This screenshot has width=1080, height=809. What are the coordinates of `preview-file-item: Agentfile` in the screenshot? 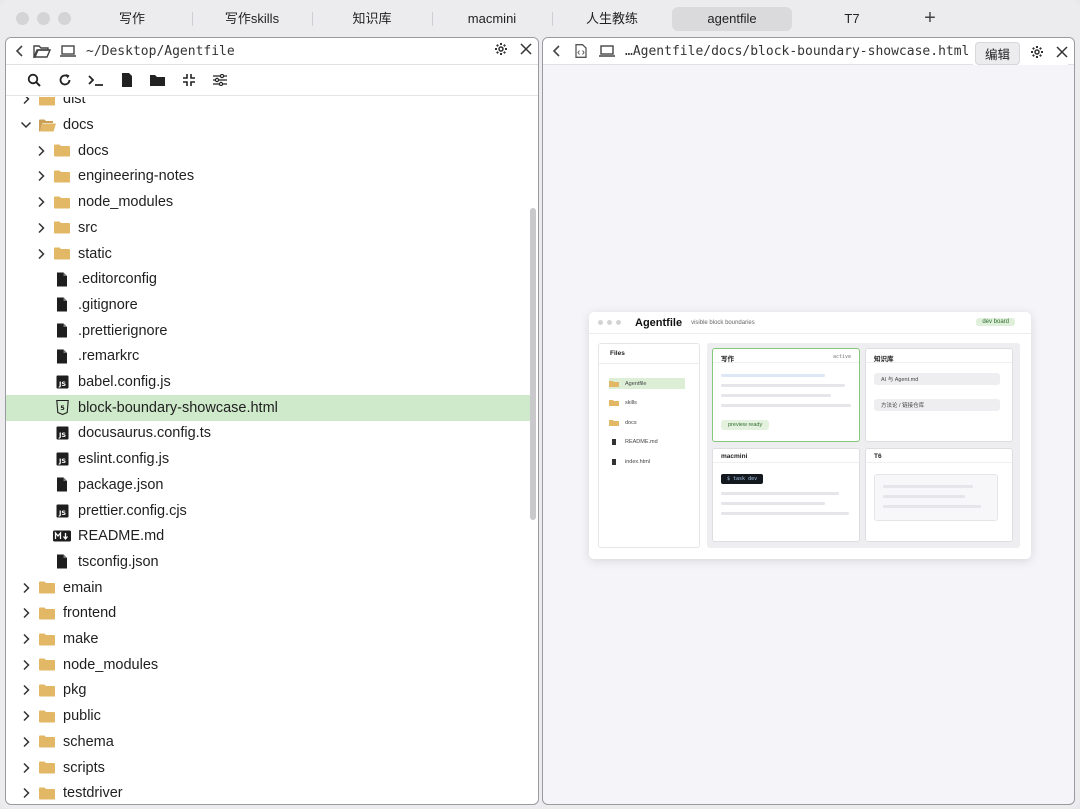 It's located at (647, 383).